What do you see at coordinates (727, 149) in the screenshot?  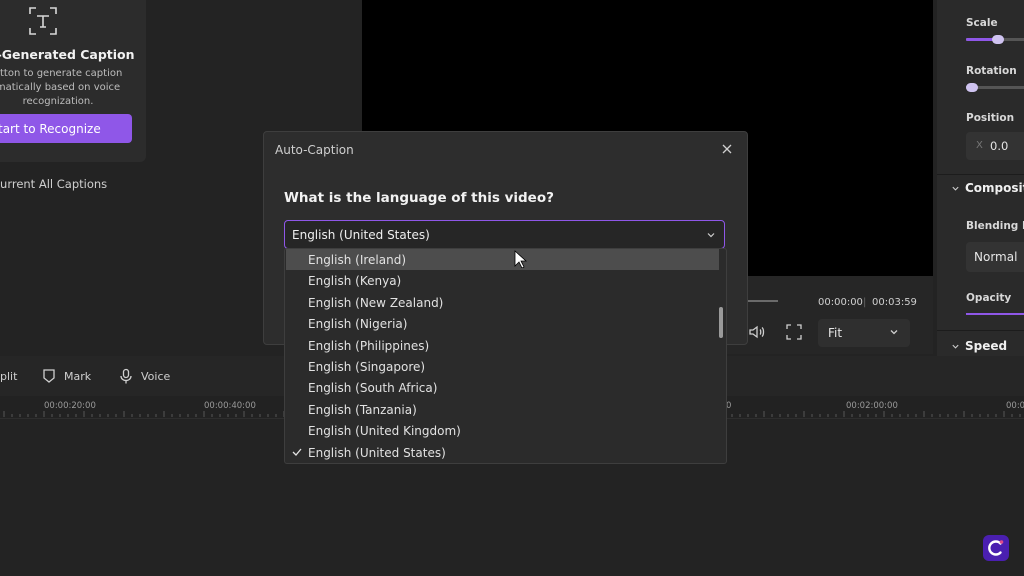 I see `close-icon` at bounding box center [727, 149].